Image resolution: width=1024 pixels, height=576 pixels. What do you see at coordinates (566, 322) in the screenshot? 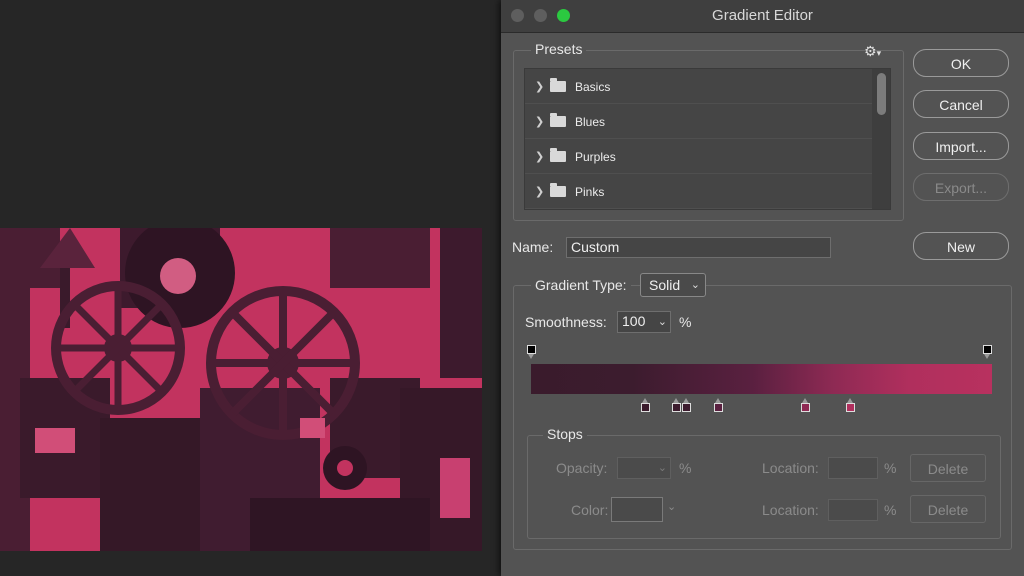
I see `smoothness-label: Smoothness:` at bounding box center [566, 322].